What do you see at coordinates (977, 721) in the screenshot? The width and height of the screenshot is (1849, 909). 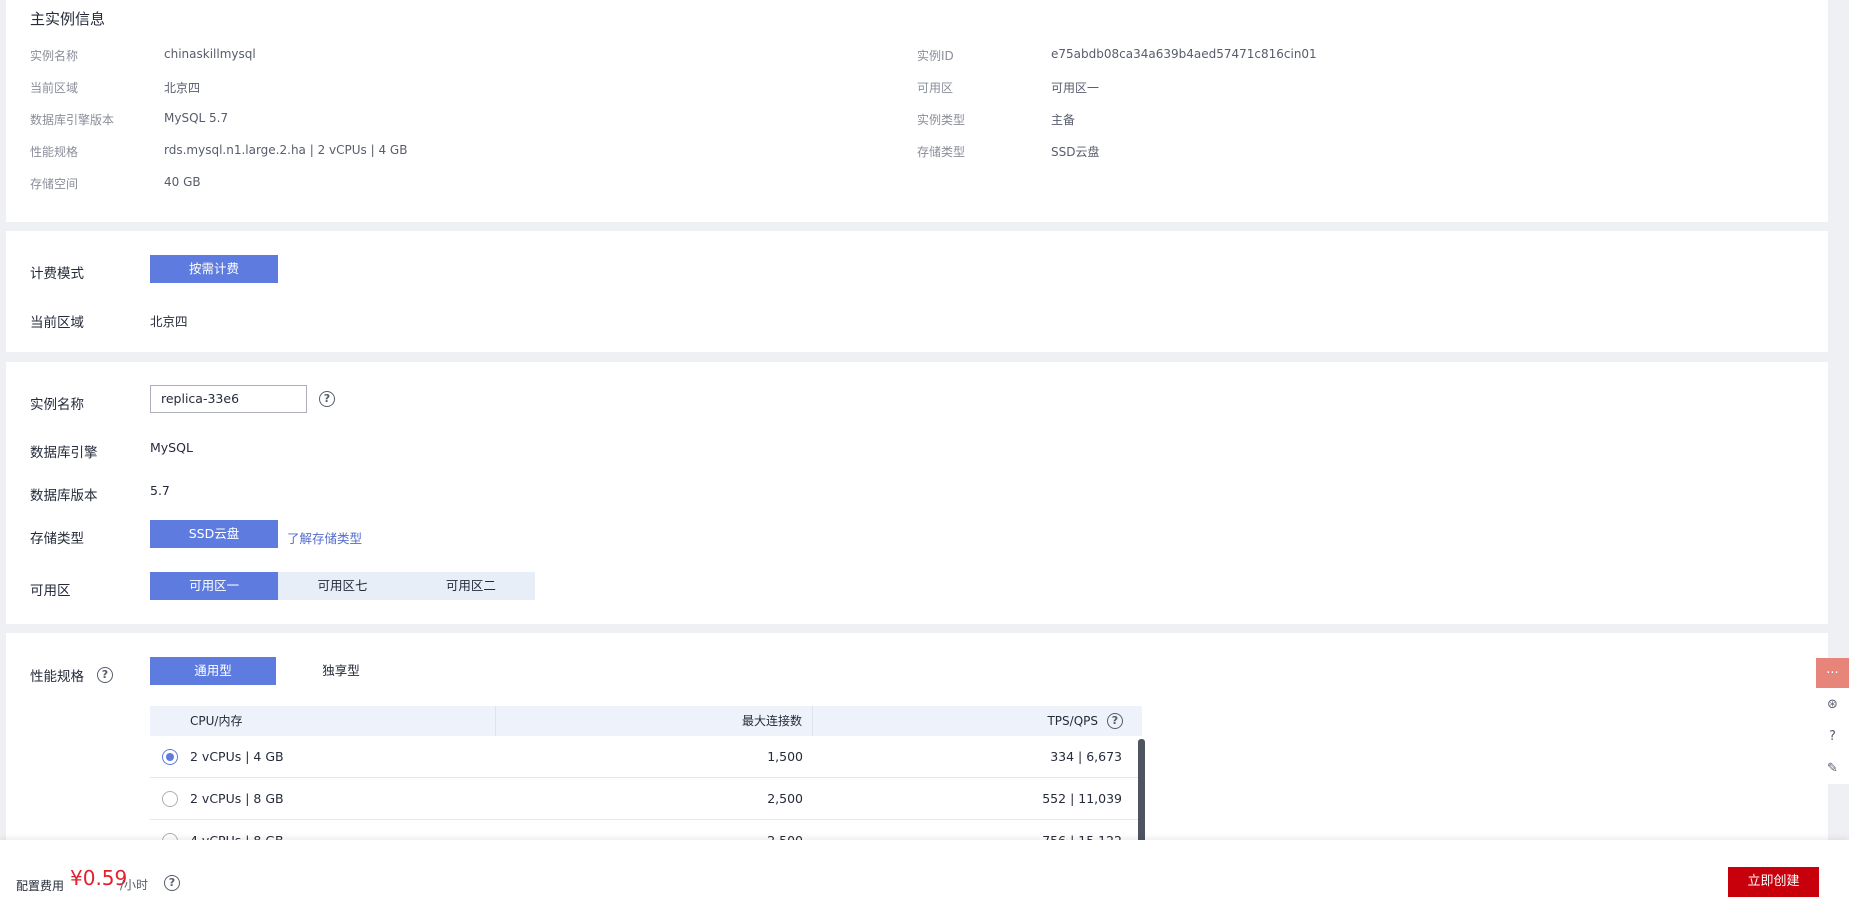 I see `column-header-tps-qps: TPS/QPS ?` at bounding box center [977, 721].